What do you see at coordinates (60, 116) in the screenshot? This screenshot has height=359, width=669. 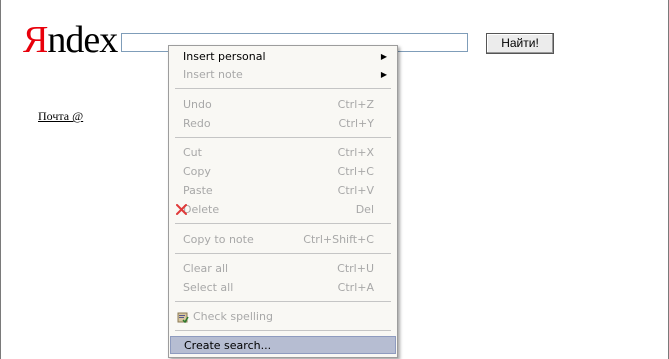 I see `mail-link: Почта @` at bounding box center [60, 116].